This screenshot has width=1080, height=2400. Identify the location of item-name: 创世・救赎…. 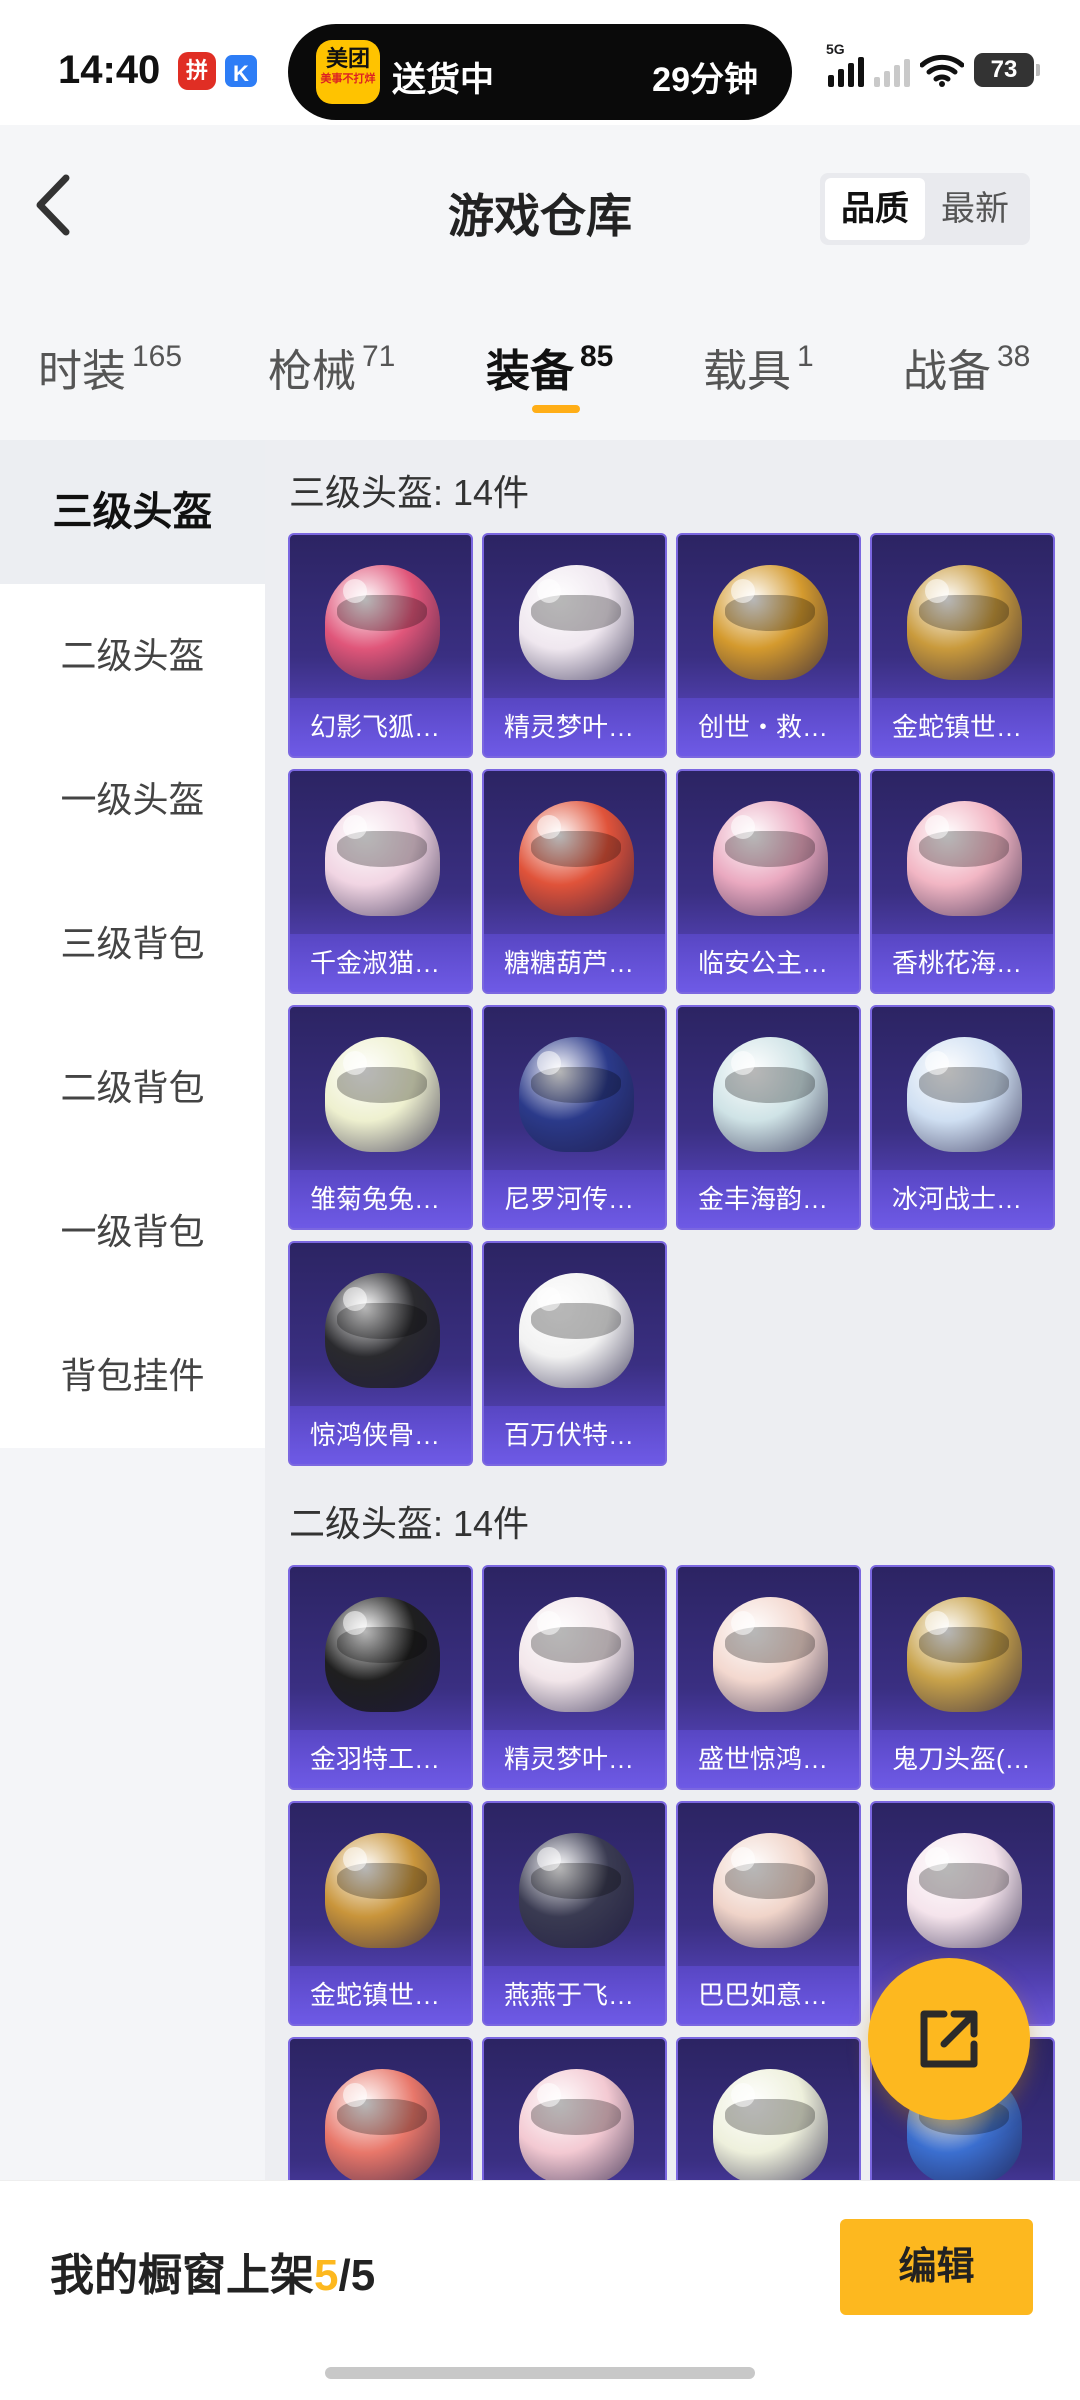
(768, 727).